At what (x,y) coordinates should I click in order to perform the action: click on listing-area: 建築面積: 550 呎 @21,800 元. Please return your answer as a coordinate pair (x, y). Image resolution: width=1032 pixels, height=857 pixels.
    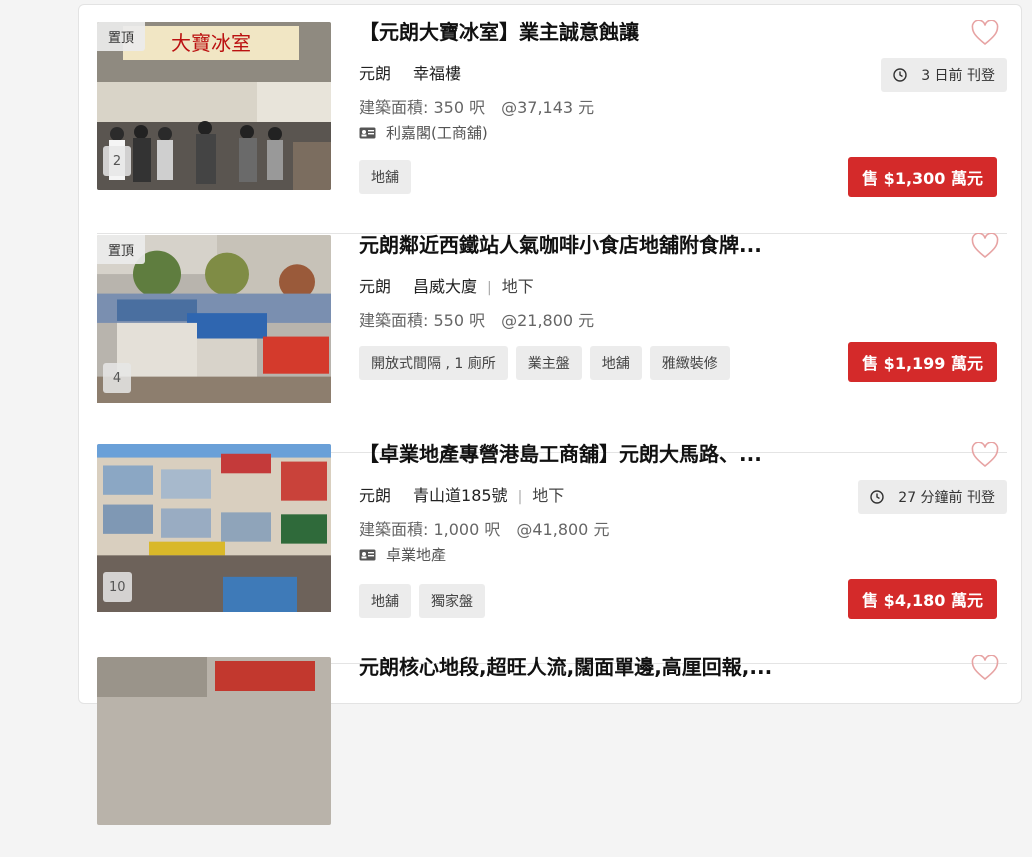
    Looking at the image, I should click on (476, 319).